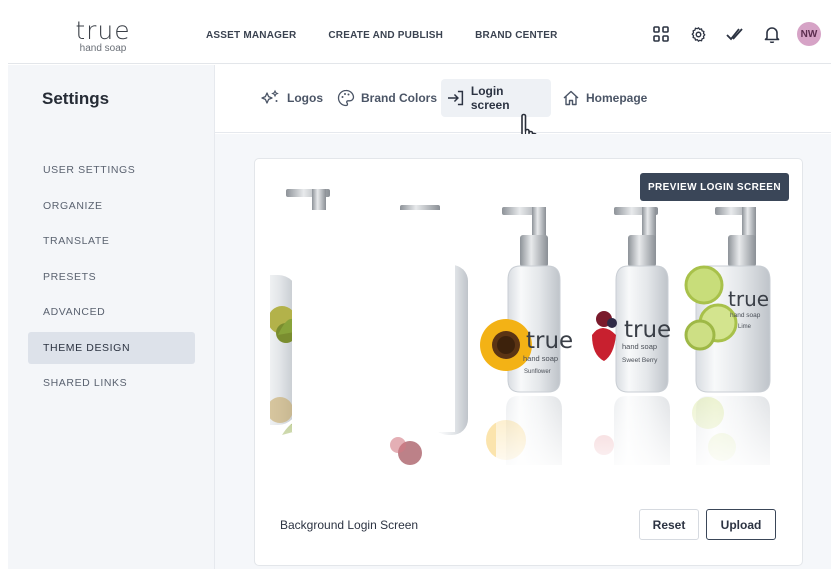 The image size is (831, 569). What do you see at coordinates (639, 346) in the screenshot?
I see `berry-sub: hand soap` at bounding box center [639, 346].